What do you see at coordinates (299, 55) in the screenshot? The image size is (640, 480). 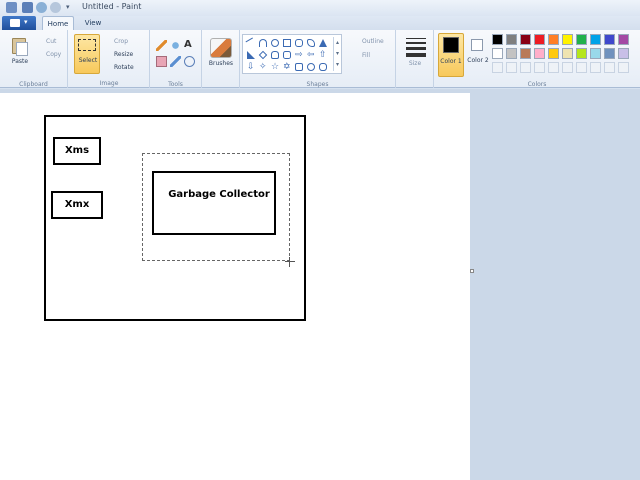 I see `right-arrow-shape-icon: ⇨` at bounding box center [299, 55].